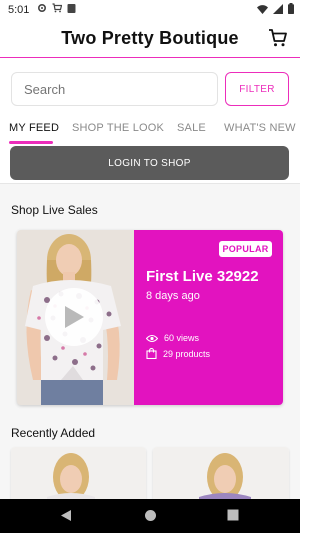 The height and width of the screenshot is (533, 320). What do you see at coordinates (262, 9) in the screenshot?
I see `wifi-icon` at bounding box center [262, 9].